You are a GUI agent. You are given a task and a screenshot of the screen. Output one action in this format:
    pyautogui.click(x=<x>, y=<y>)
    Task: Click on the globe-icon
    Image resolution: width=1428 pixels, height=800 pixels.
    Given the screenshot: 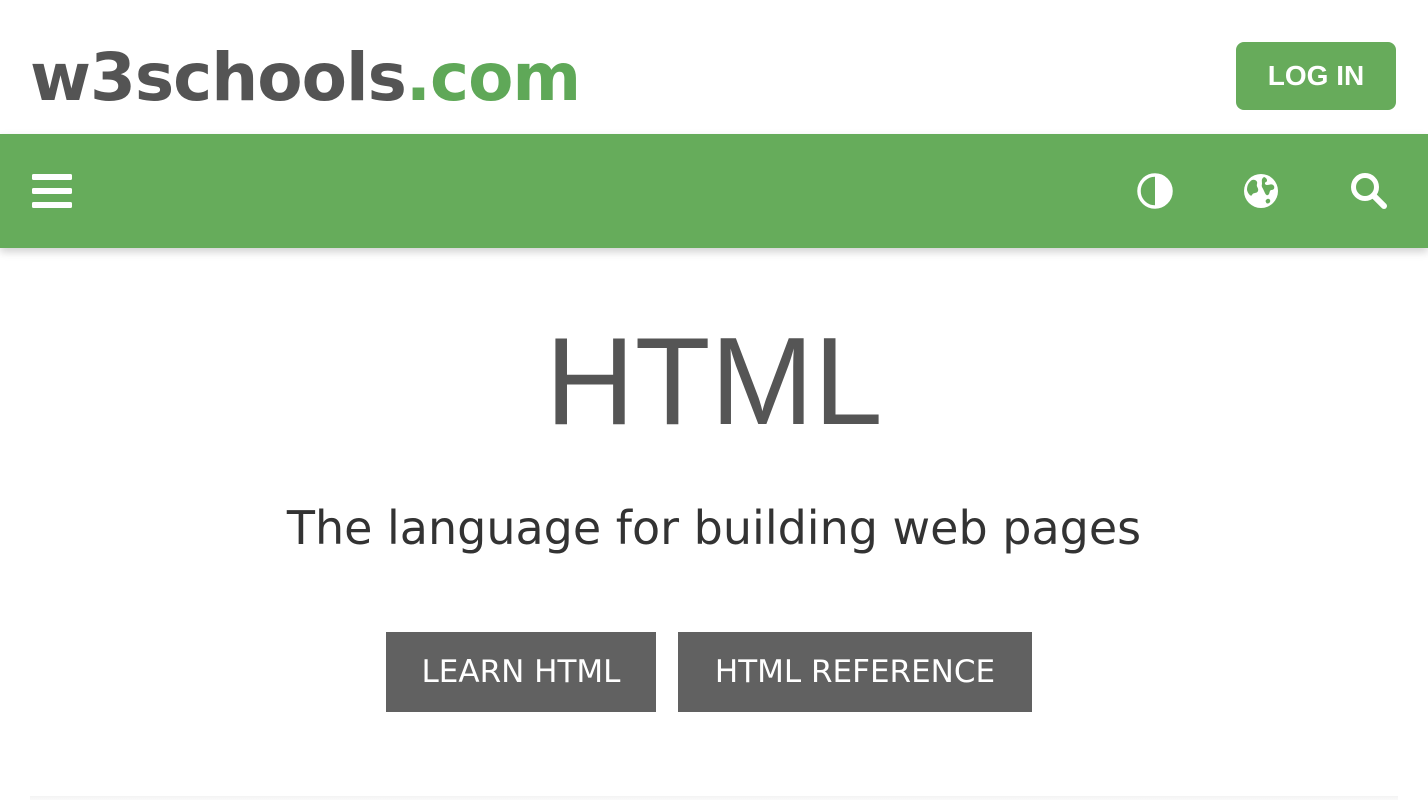 What is the action you would take?
    pyautogui.click(x=1261, y=191)
    